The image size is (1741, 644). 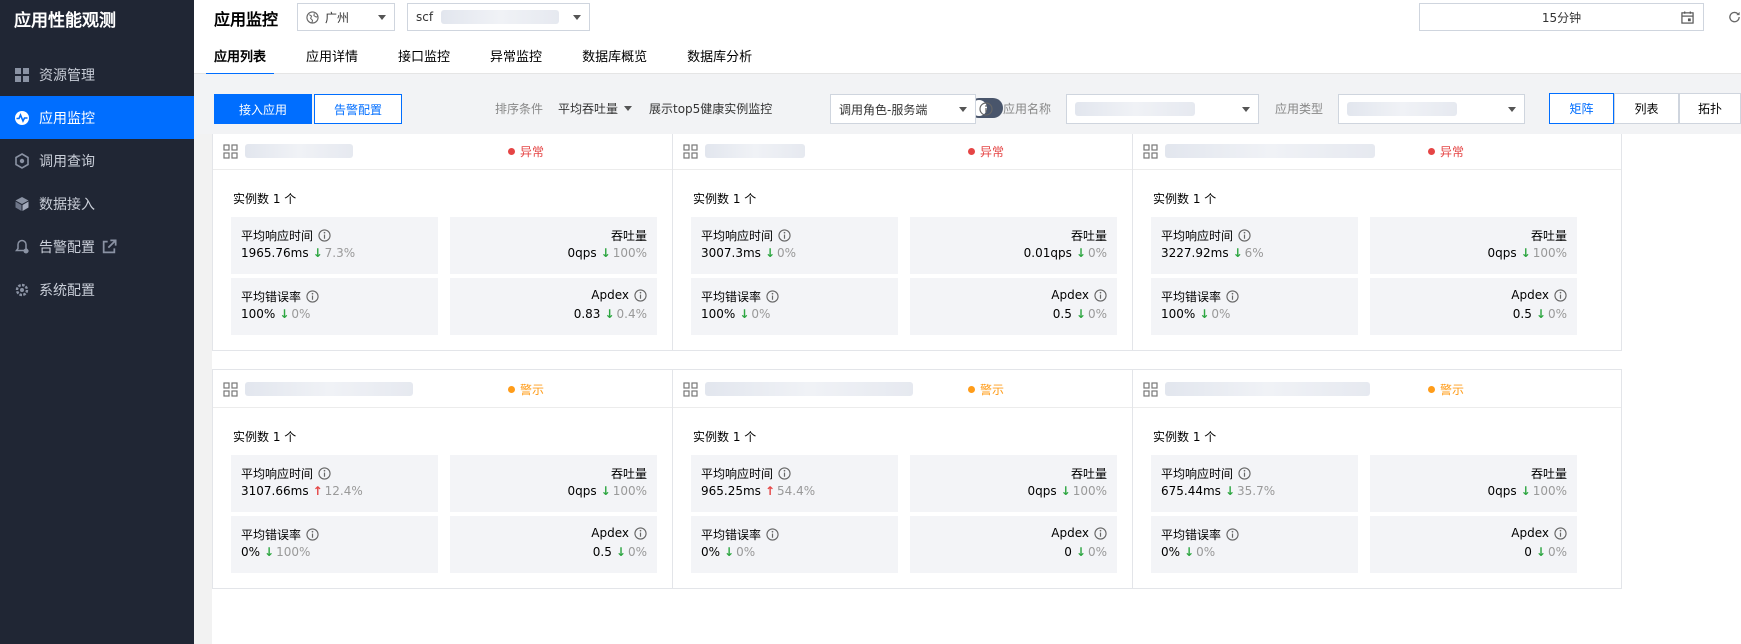 What do you see at coordinates (97, 117) in the screenshot?
I see `sidebar-item-app-monitor: 应用监控` at bounding box center [97, 117].